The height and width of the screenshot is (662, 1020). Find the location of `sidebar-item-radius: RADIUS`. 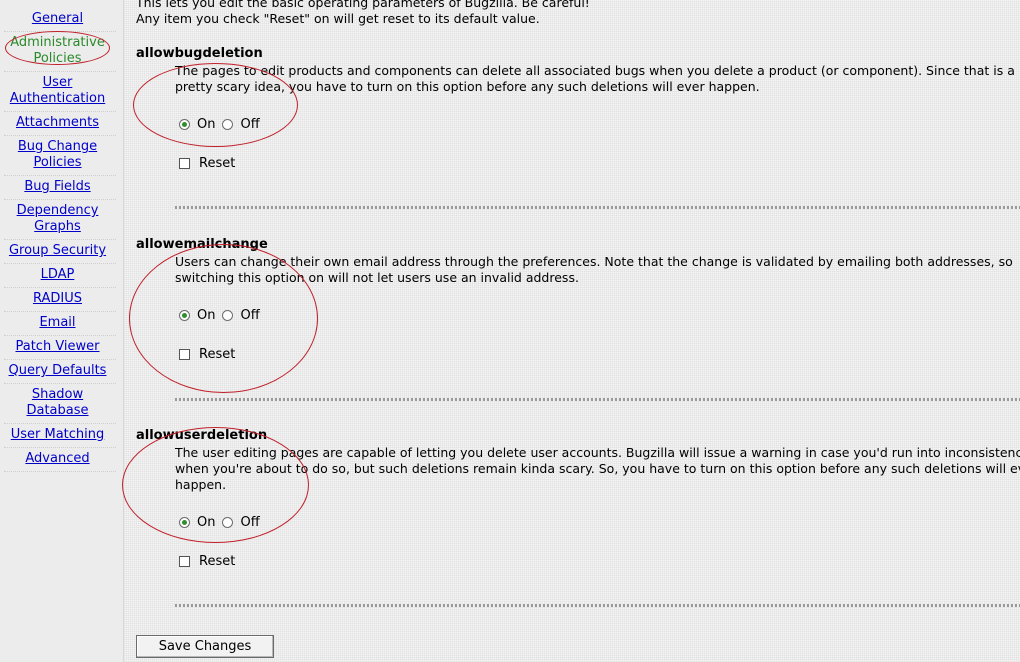

sidebar-item-radius: RADIUS is located at coordinates (57, 299).